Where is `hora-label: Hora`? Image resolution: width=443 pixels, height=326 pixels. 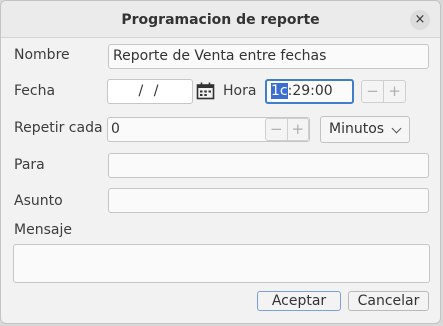 hora-label: Hora is located at coordinates (240, 91).